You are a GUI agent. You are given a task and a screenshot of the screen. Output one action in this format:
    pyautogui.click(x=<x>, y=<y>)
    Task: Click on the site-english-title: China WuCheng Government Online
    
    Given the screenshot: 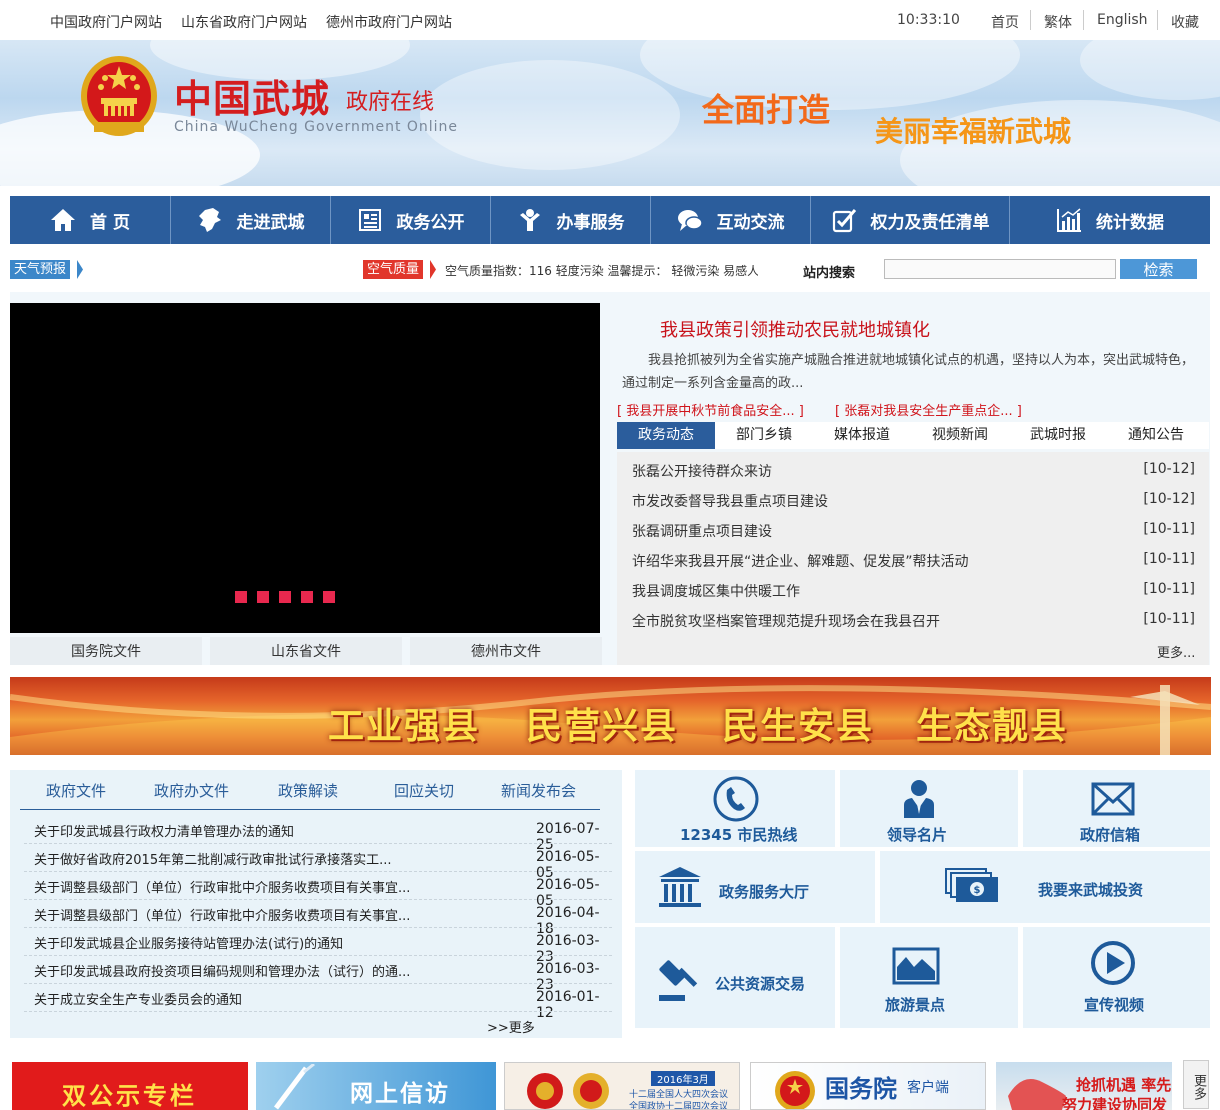 What is the action you would take?
    pyautogui.click(x=316, y=127)
    